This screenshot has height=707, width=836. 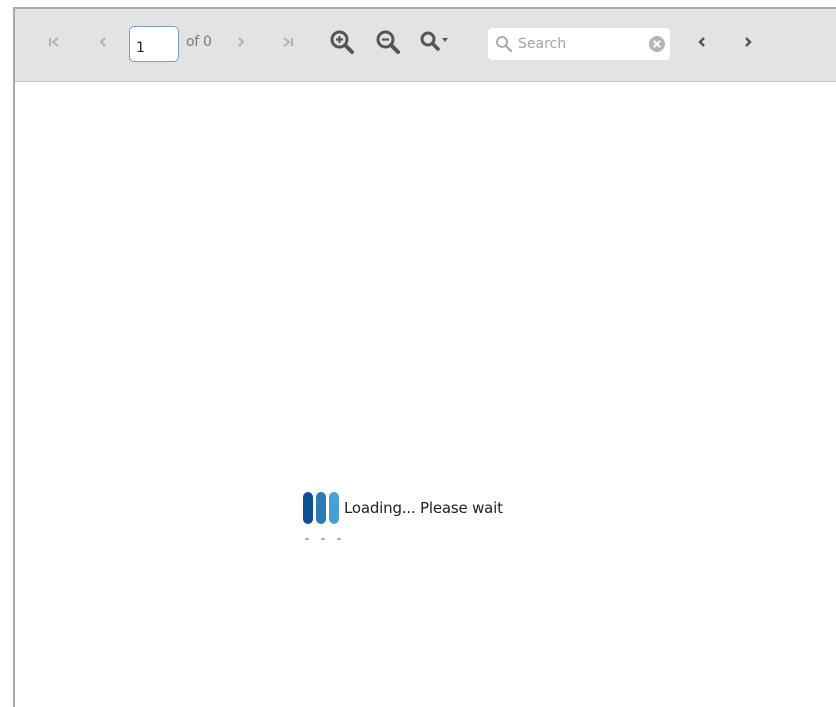 I want to click on find-previous-icon, so click(x=702, y=42).